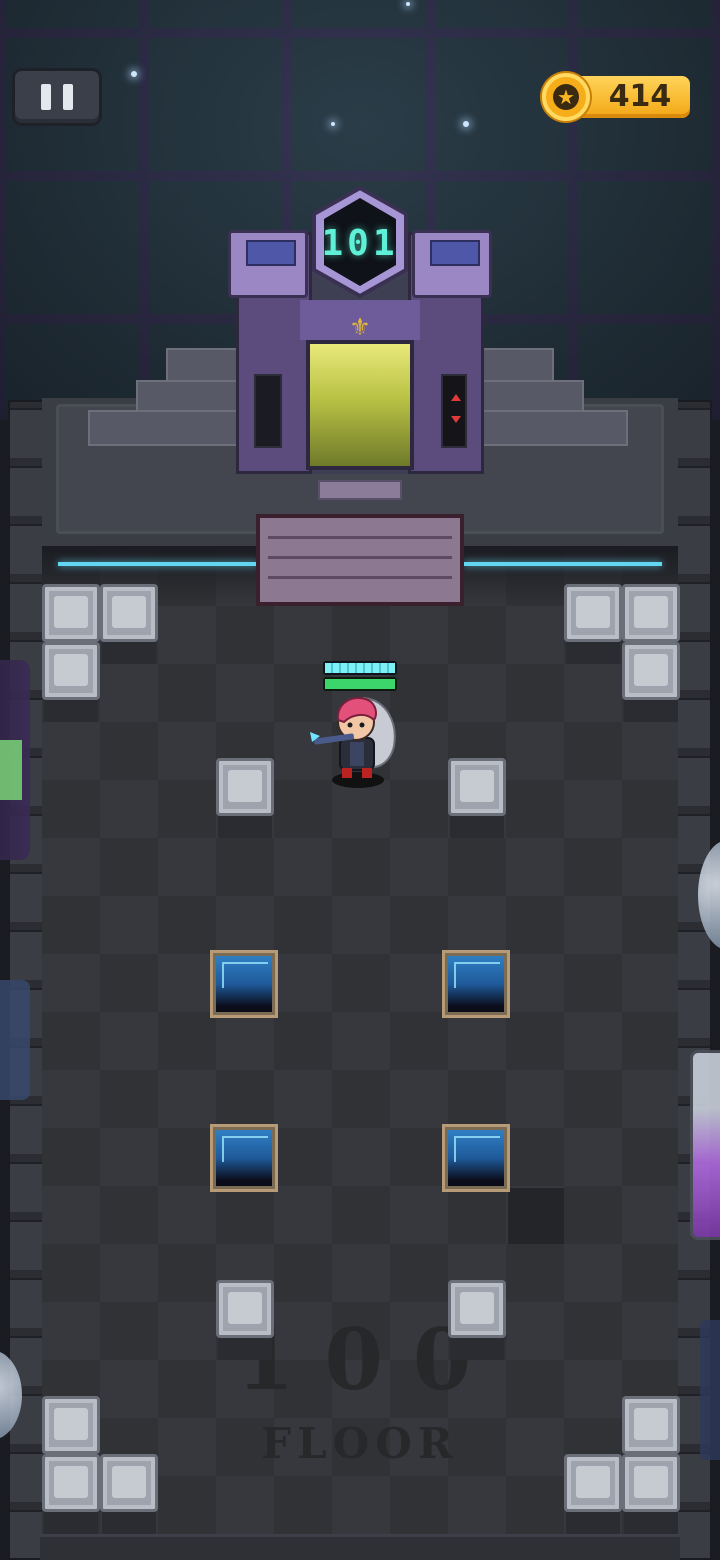 This screenshot has height=1560, width=720. What do you see at coordinates (202, 366) in the screenshot?
I see `left-stair-top` at bounding box center [202, 366].